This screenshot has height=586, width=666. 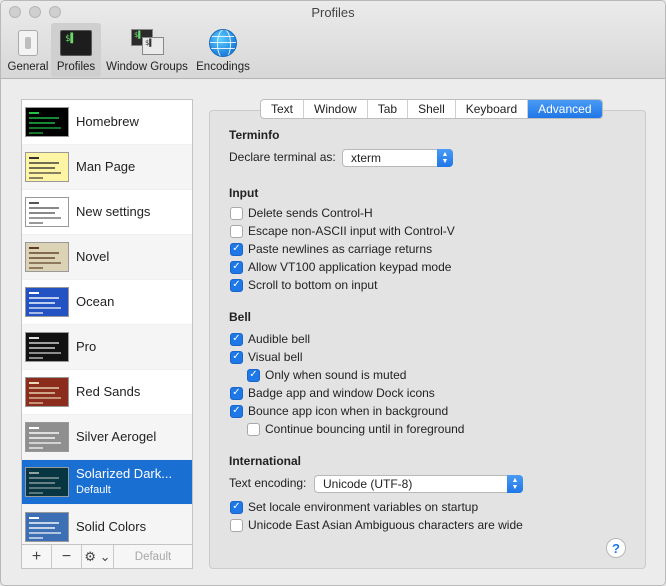 What do you see at coordinates (313, 285) in the screenshot?
I see `checkbox-label: Scroll to bottom on input` at bounding box center [313, 285].